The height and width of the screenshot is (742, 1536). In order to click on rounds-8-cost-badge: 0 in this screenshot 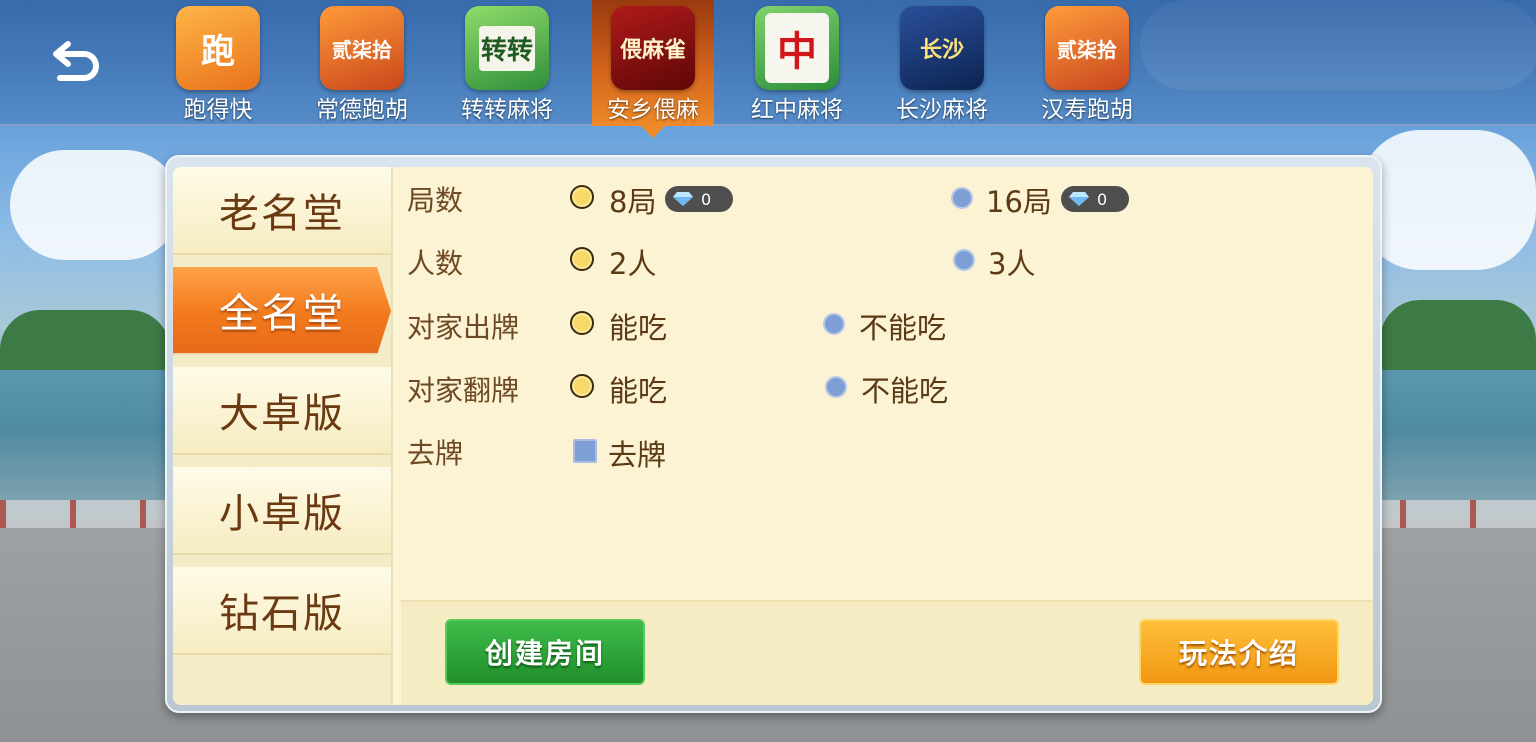, I will do `click(699, 199)`.